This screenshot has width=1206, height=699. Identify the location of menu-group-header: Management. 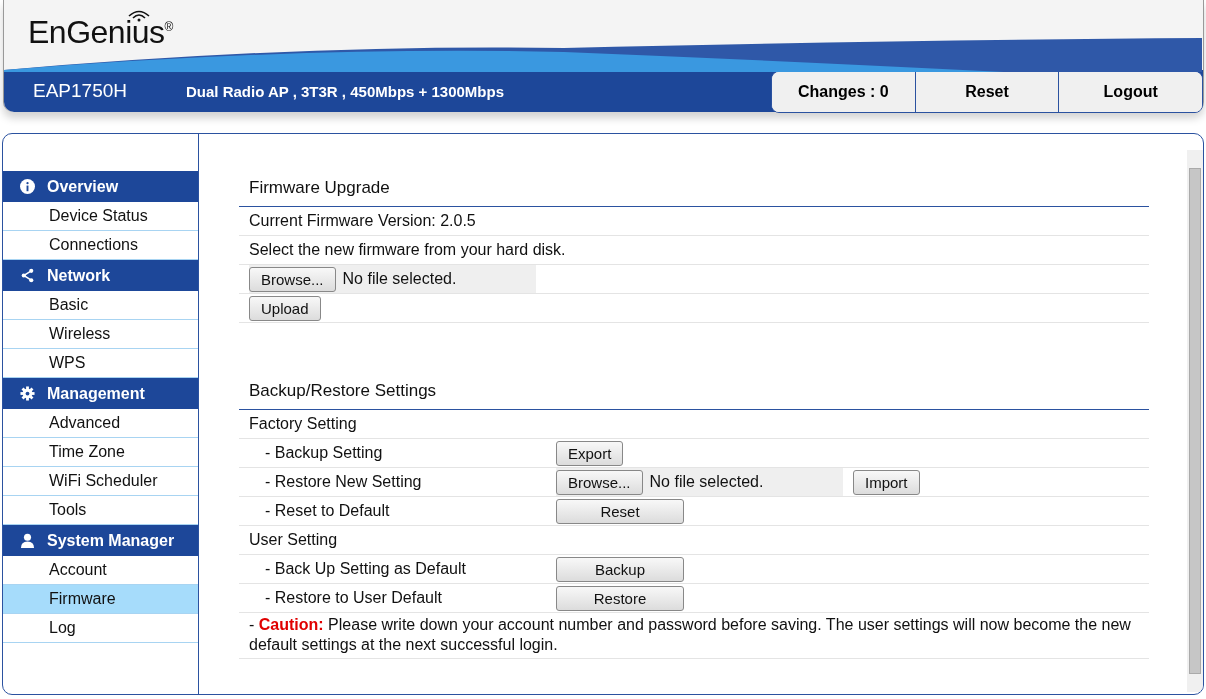
(100, 393).